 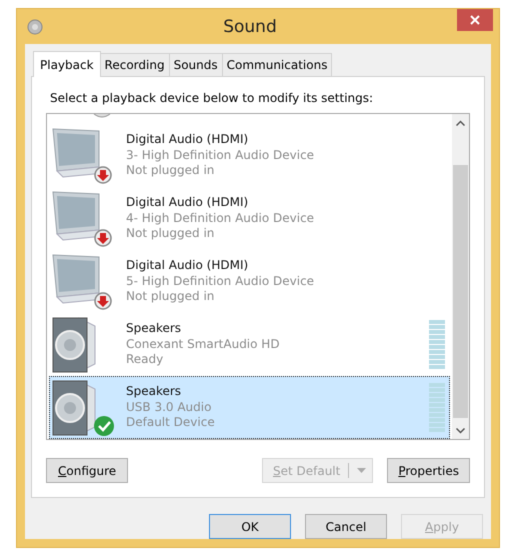 I want to click on close-icon, so click(x=475, y=19).